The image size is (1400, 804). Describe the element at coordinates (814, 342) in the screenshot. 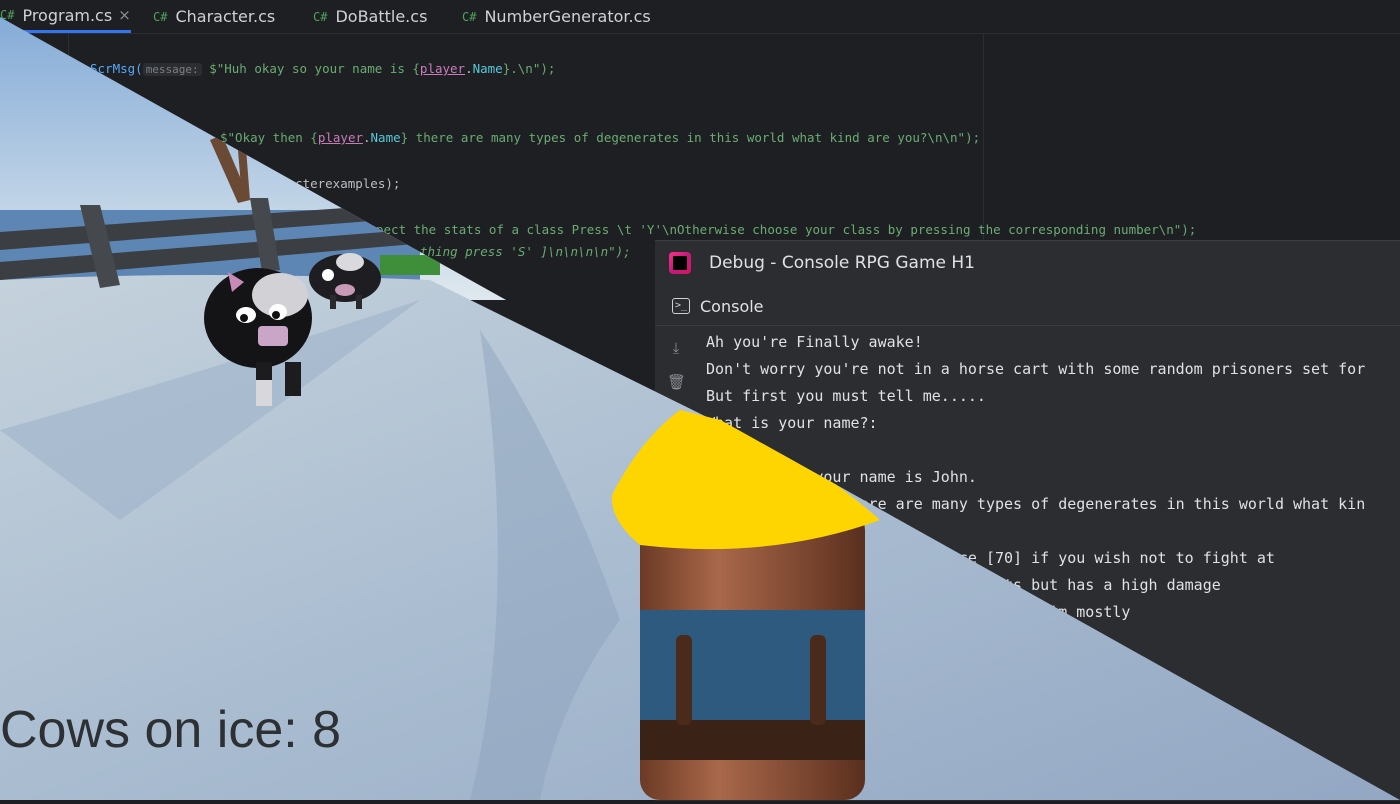

I see `console-line: Ah you're Finally awake!` at that location.